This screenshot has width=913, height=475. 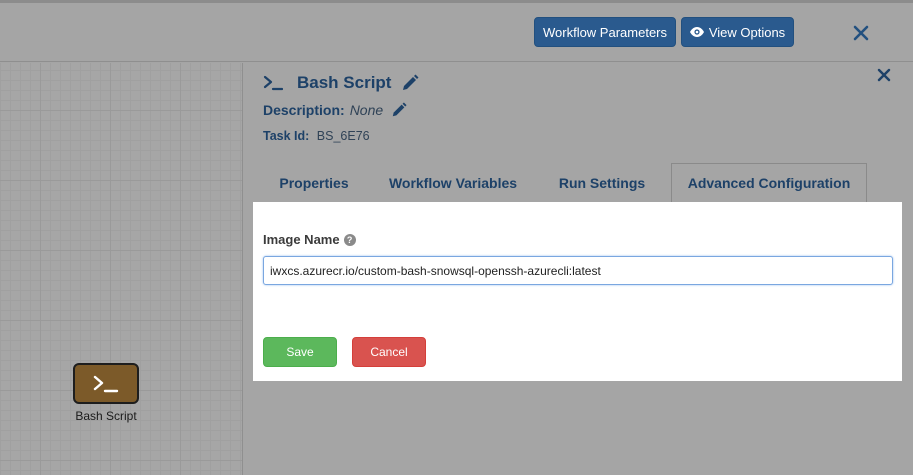 I want to click on top-toolbar: Workflow Parameters View Options, so click(x=456, y=31).